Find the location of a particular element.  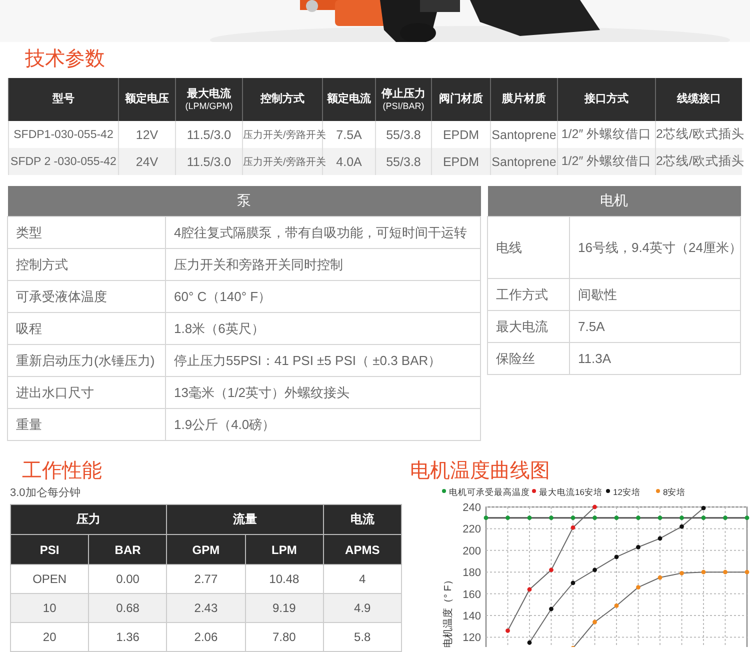

column-header: APMS is located at coordinates (362, 549).